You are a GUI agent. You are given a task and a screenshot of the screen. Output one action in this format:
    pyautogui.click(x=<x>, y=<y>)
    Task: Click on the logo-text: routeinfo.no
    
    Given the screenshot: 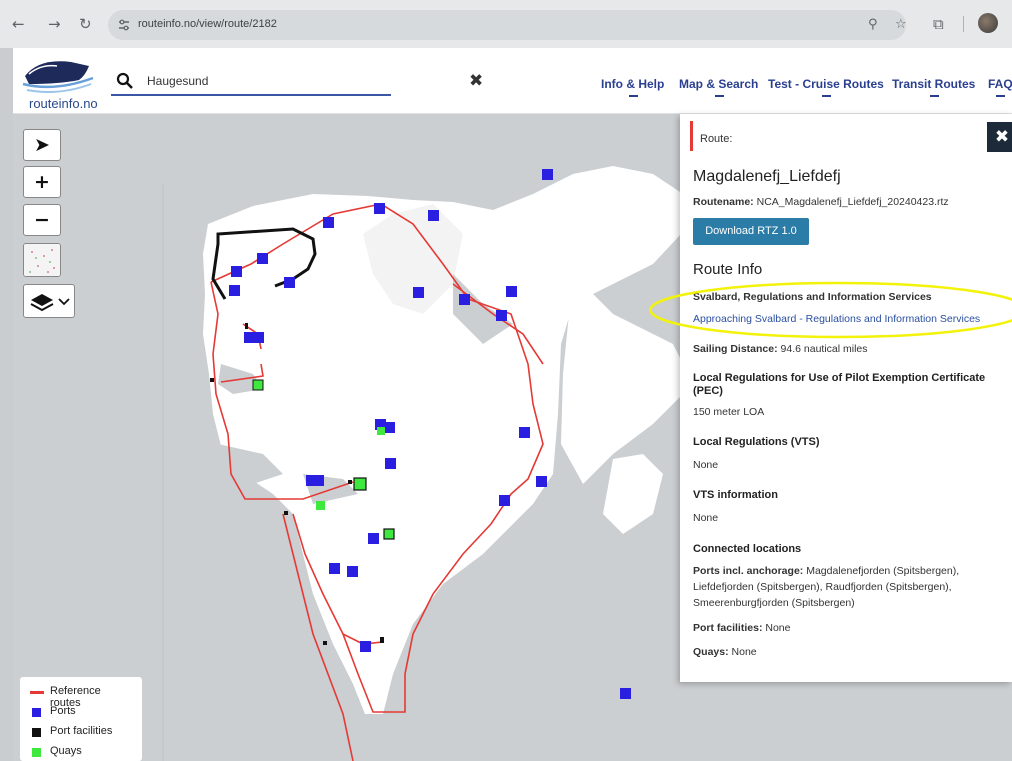 What is the action you would take?
    pyautogui.click(x=63, y=103)
    